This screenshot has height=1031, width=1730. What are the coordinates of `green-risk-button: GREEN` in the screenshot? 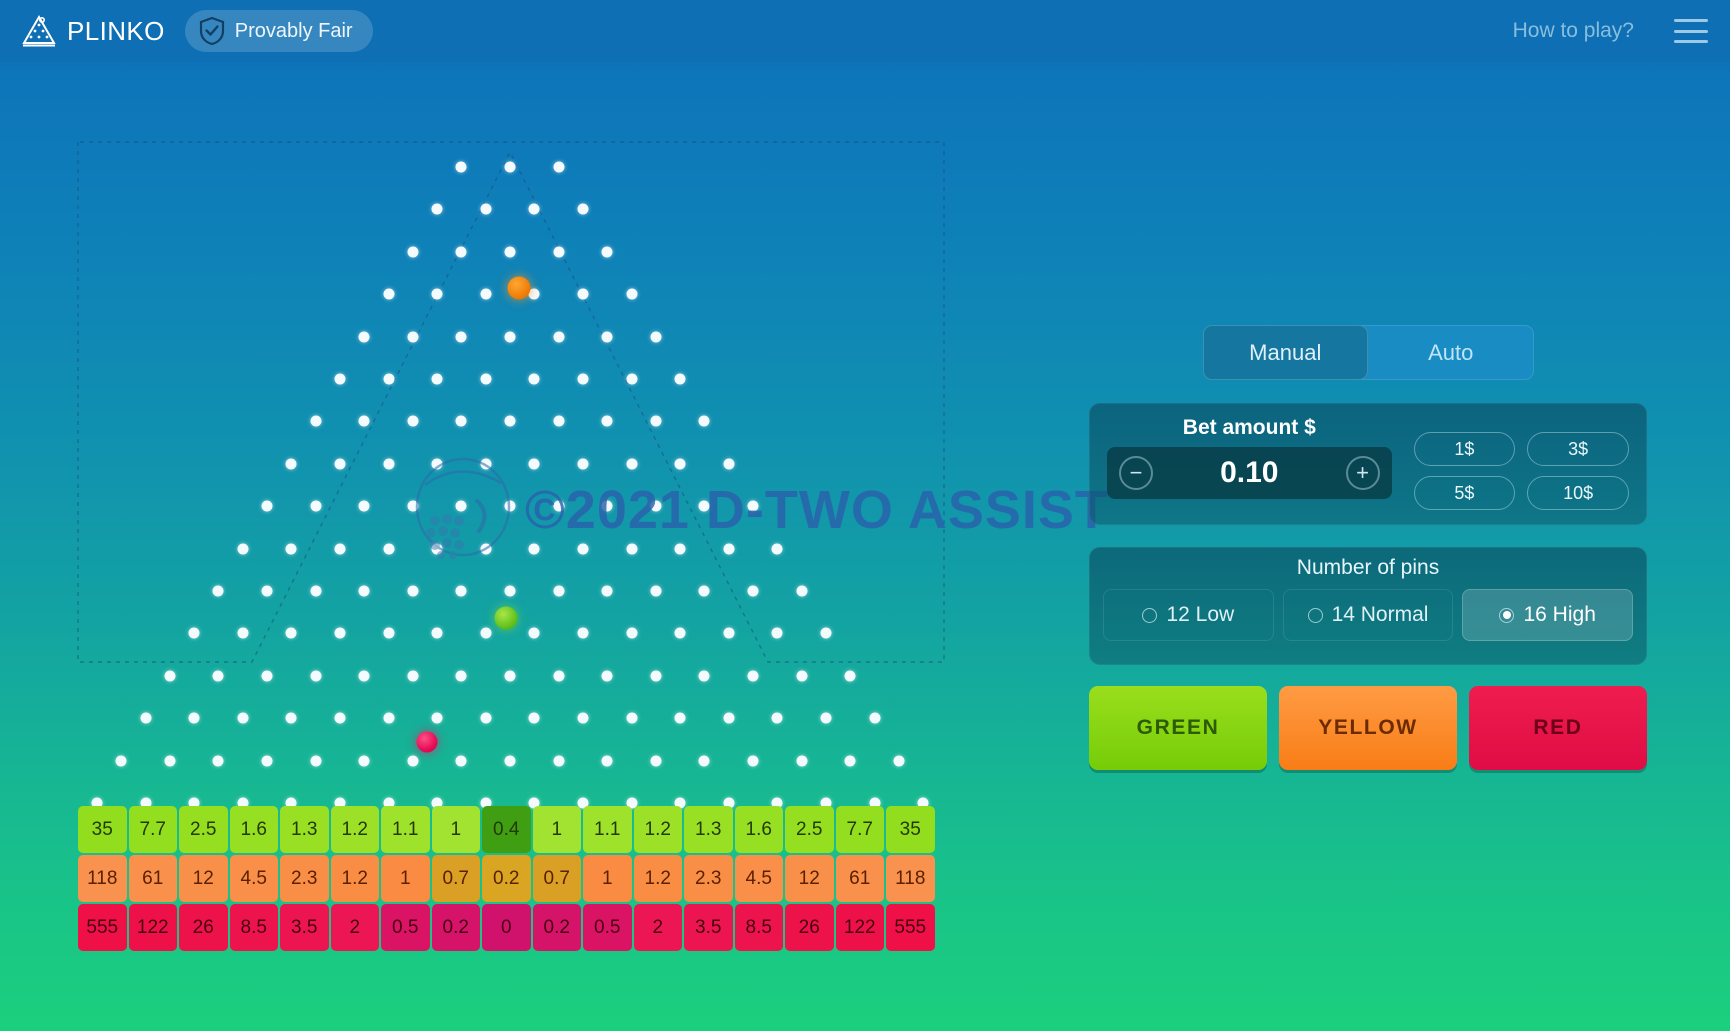 It's located at (1178, 728).